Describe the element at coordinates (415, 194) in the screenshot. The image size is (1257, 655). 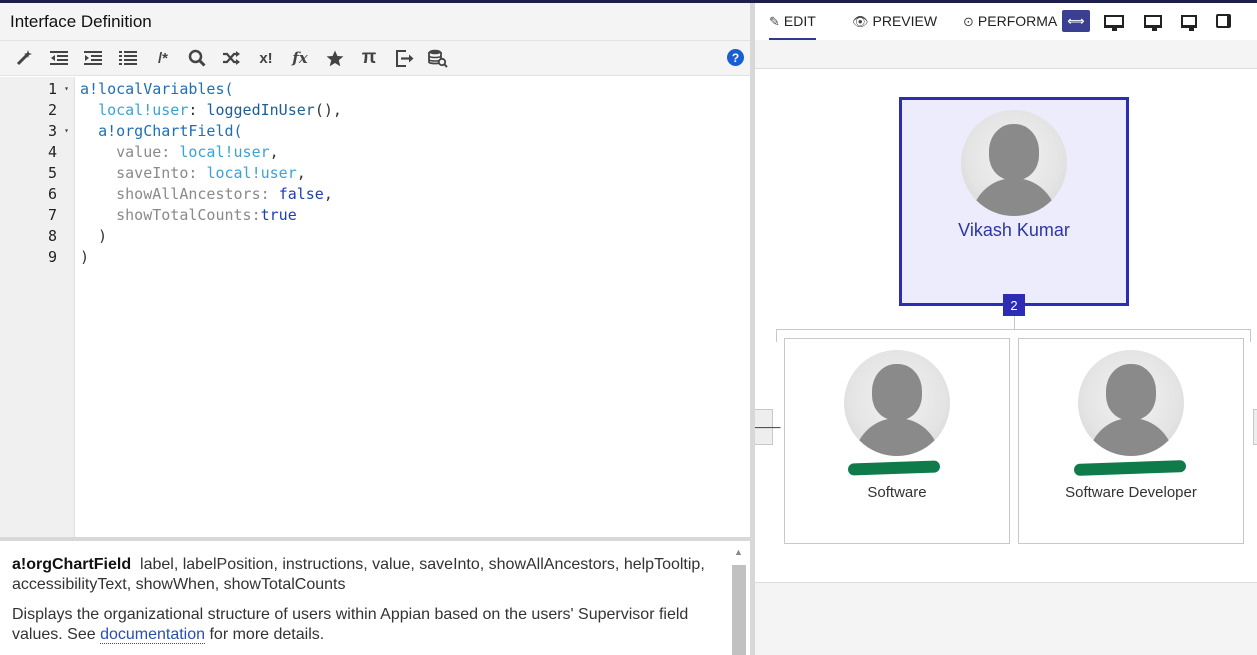
I see `code-line: showAllAncestors: false,` at that location.